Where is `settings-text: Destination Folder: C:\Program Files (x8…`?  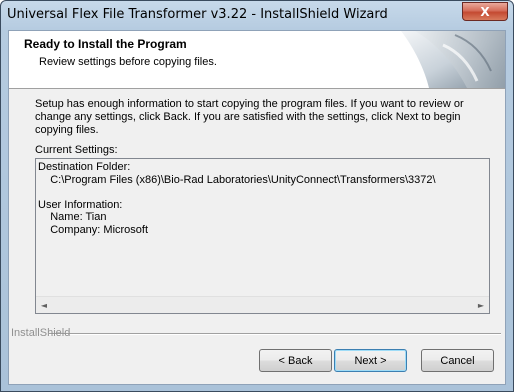 settings-text: Destination Folder: C:\Program Files (x8… is located at coordinates (237, 198).